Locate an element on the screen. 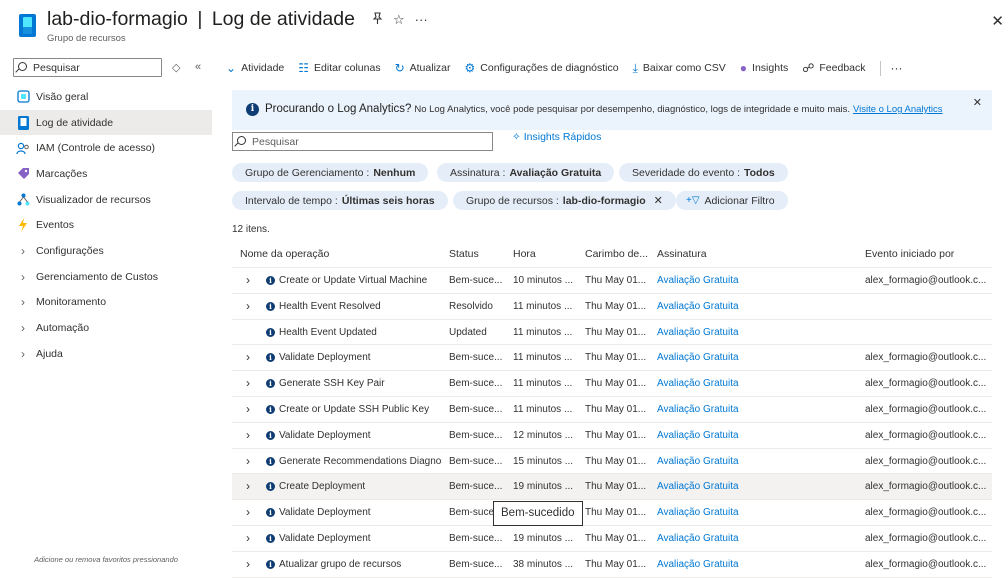 The height and width of the screenshot is (578, 1008). sidebar-item-iam: IAM (Controle de acesso) is located at coordinates (106, 148).